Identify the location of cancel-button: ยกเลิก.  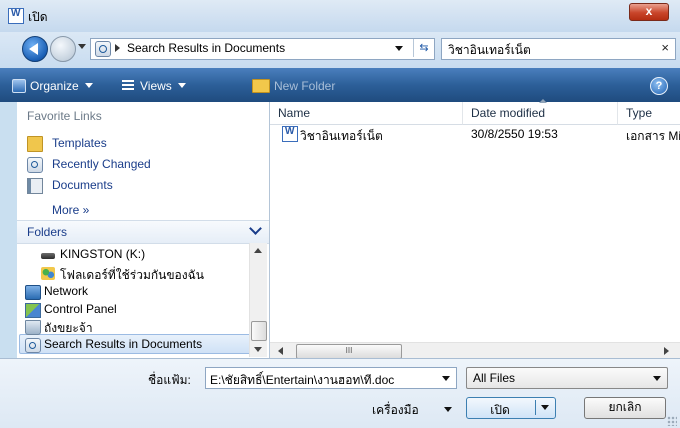
(625, 408).